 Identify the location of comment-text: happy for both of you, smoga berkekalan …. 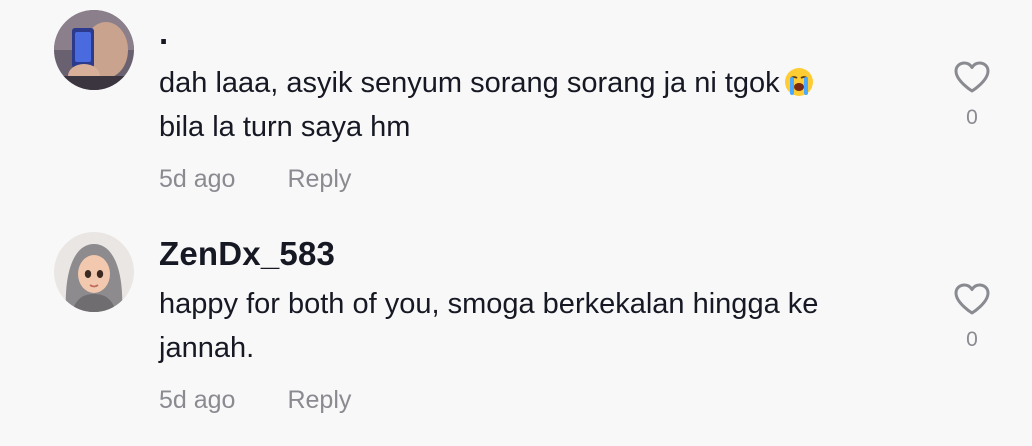
(534, 326).